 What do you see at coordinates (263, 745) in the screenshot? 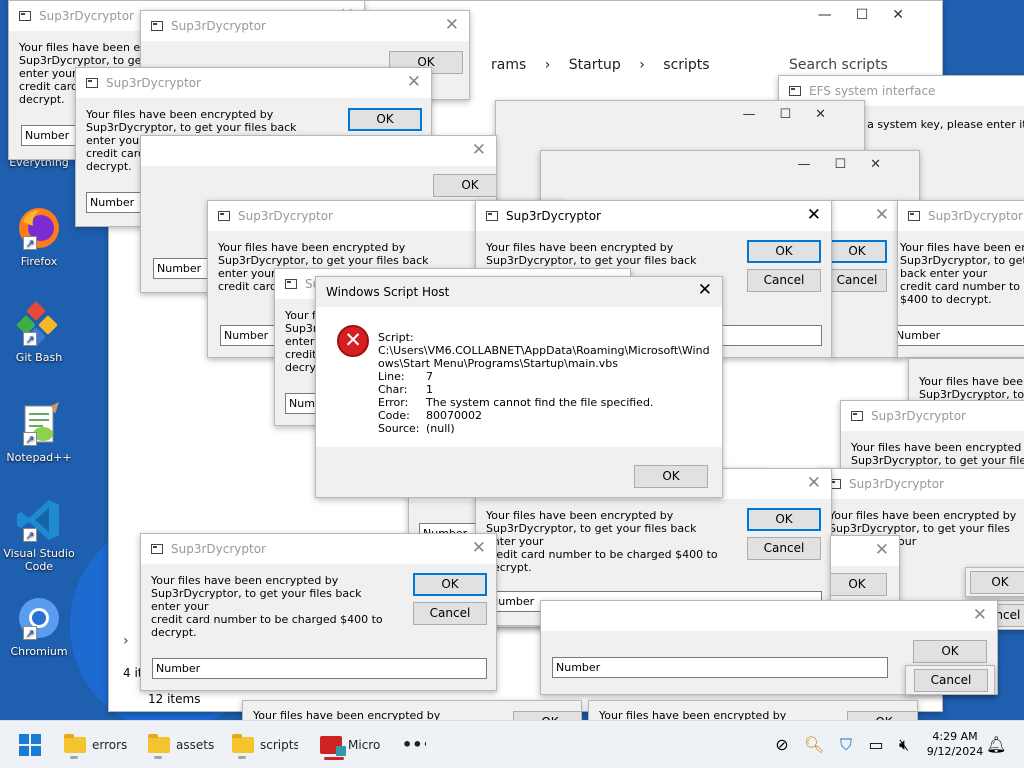
I see `taskbar-item-scripts: scripts` at bounding box center [263, 745].